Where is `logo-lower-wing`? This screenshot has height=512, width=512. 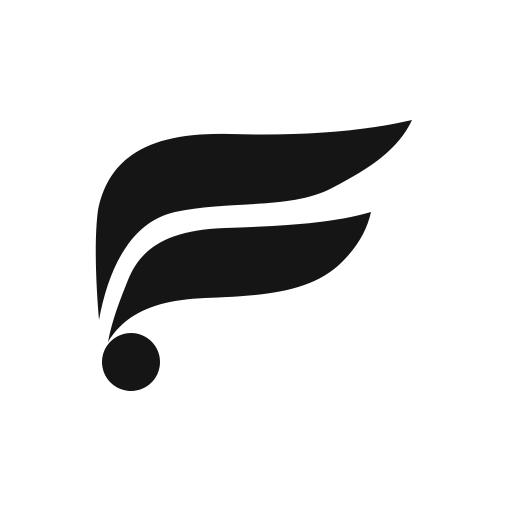 logo-lower-wing is located at coordinates (239, 277).